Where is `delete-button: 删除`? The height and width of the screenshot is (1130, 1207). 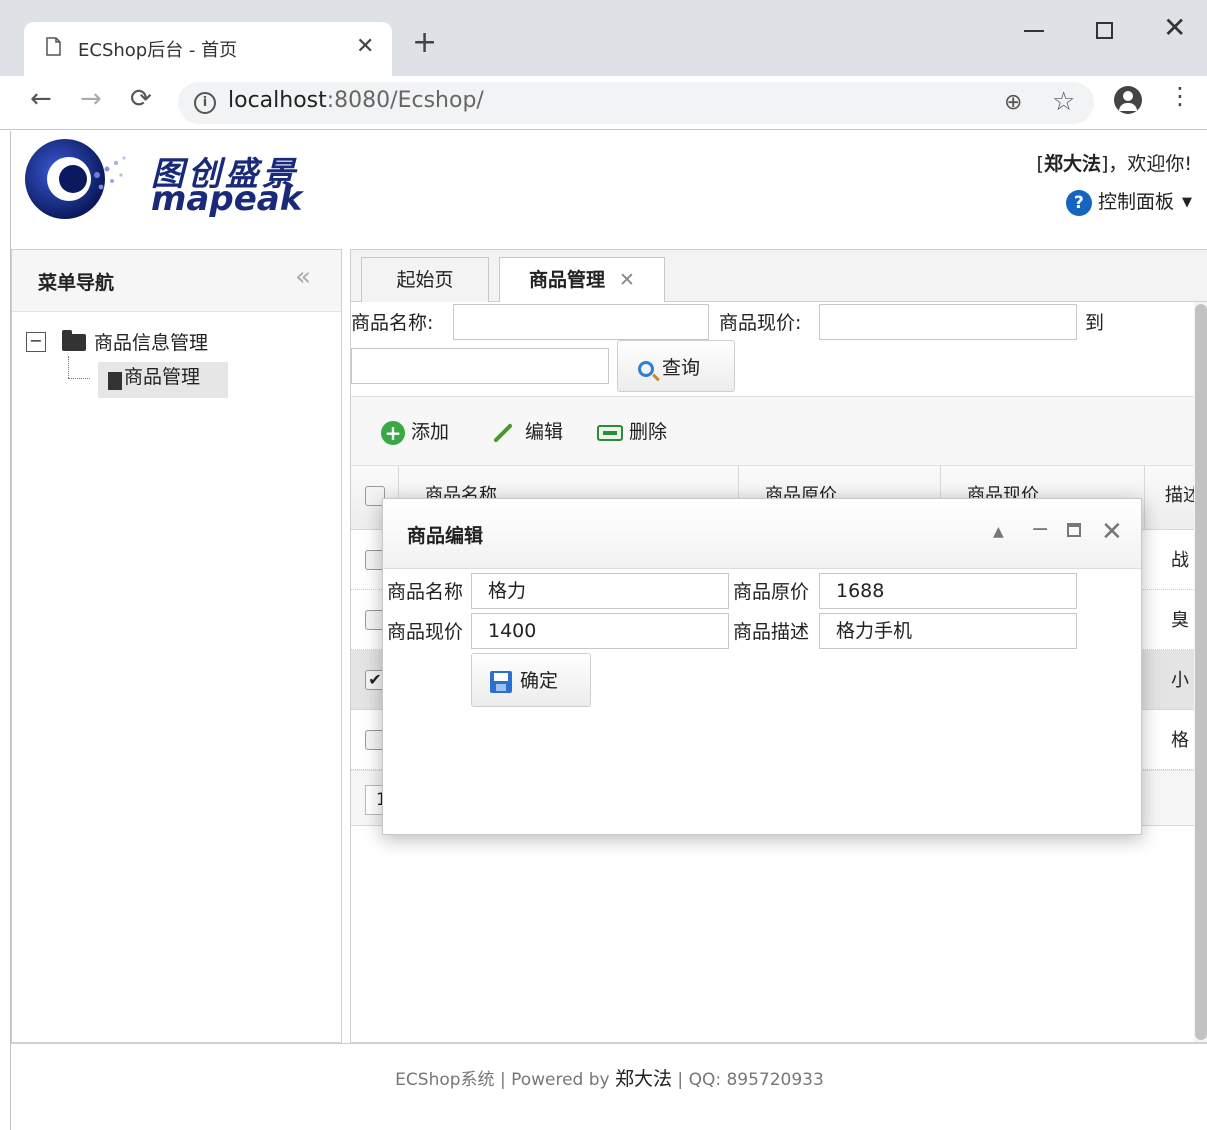 delete-button: 删除 is located at coordinates (632, 430).